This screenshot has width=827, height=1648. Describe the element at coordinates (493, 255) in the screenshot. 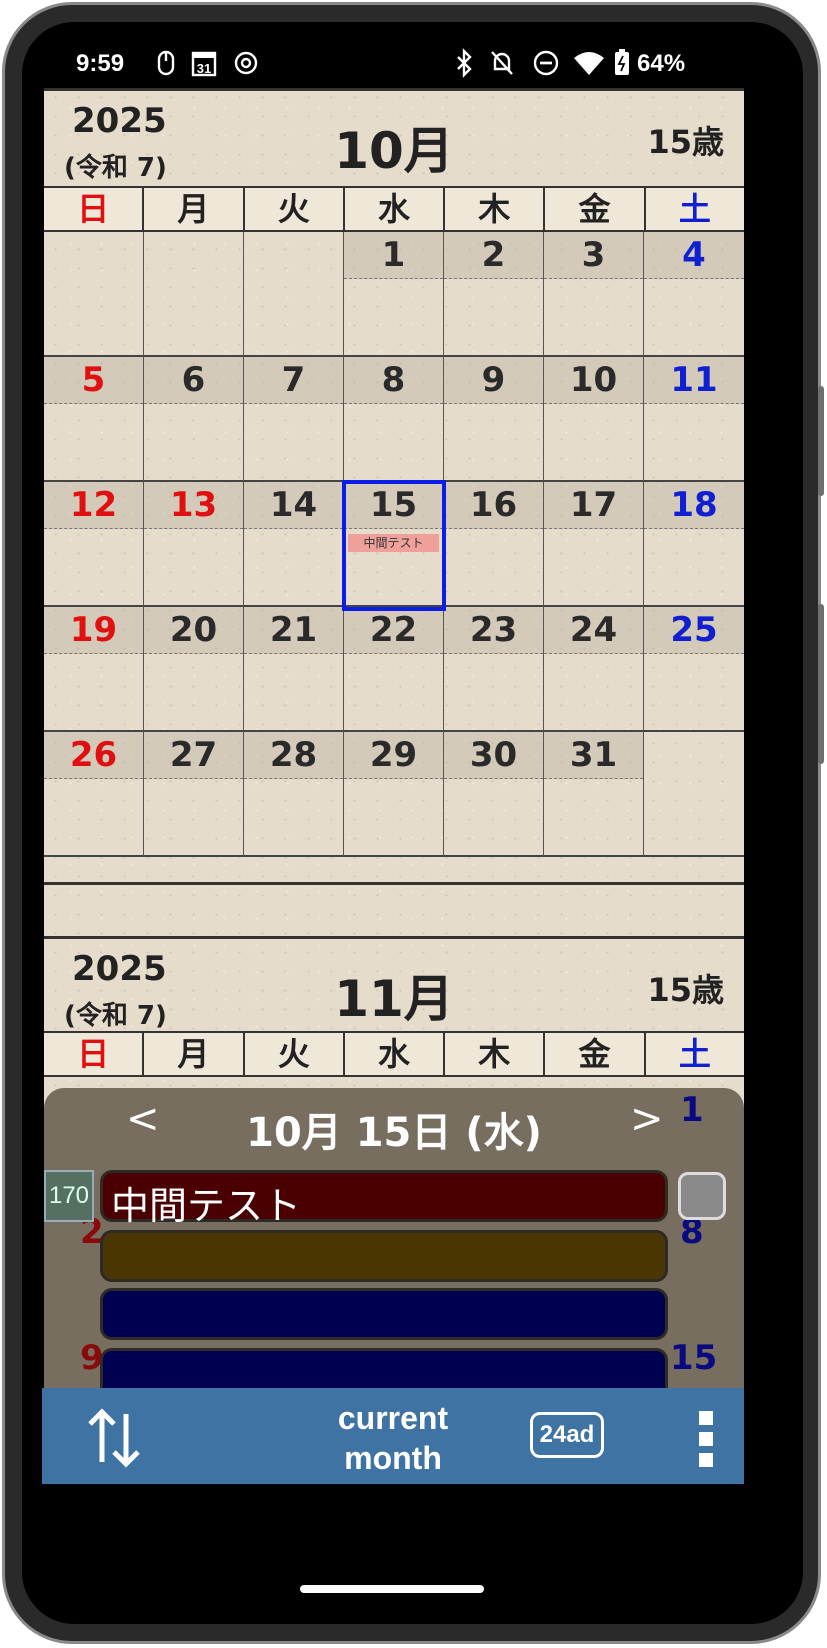

I see `day-number: 2` at that location.